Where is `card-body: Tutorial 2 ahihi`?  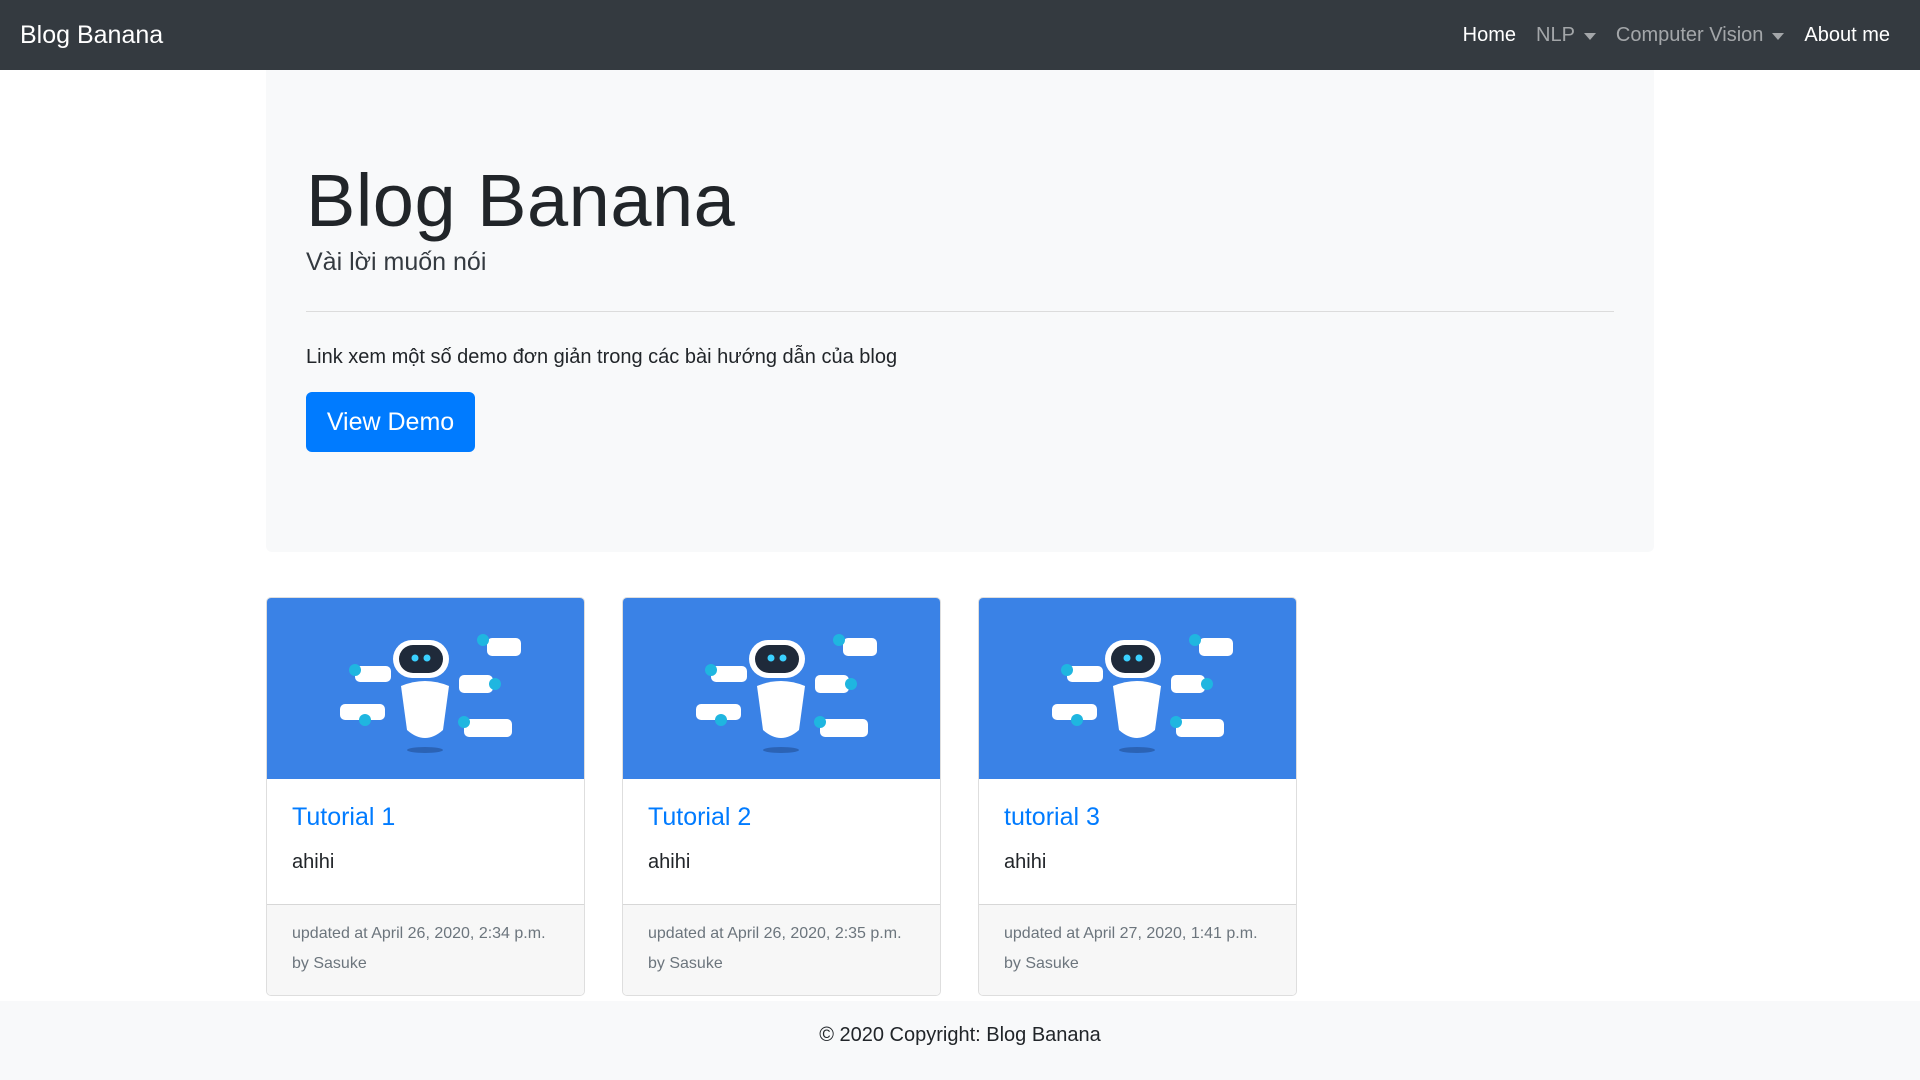
card-body: Tutorial 2 ahihi is located at coordinates (781, 841).